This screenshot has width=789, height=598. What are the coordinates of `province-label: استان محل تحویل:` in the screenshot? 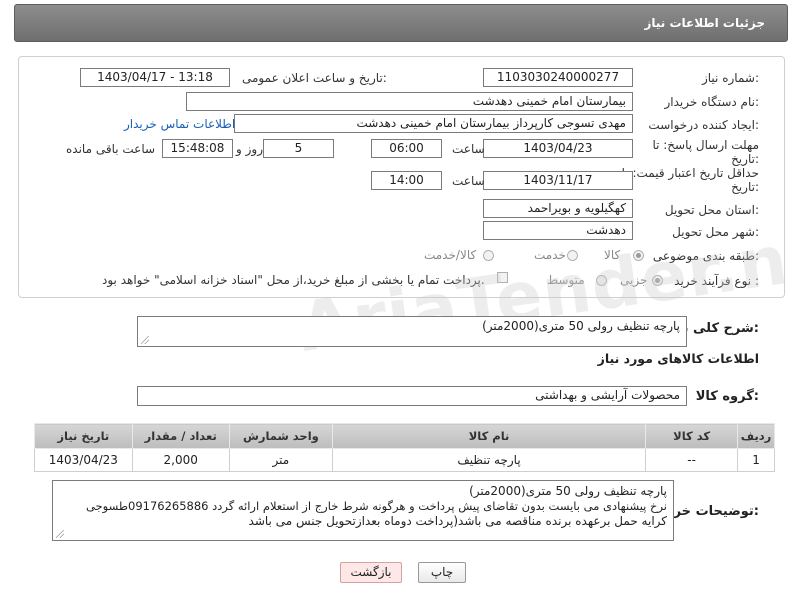 It's located at (711, 210).